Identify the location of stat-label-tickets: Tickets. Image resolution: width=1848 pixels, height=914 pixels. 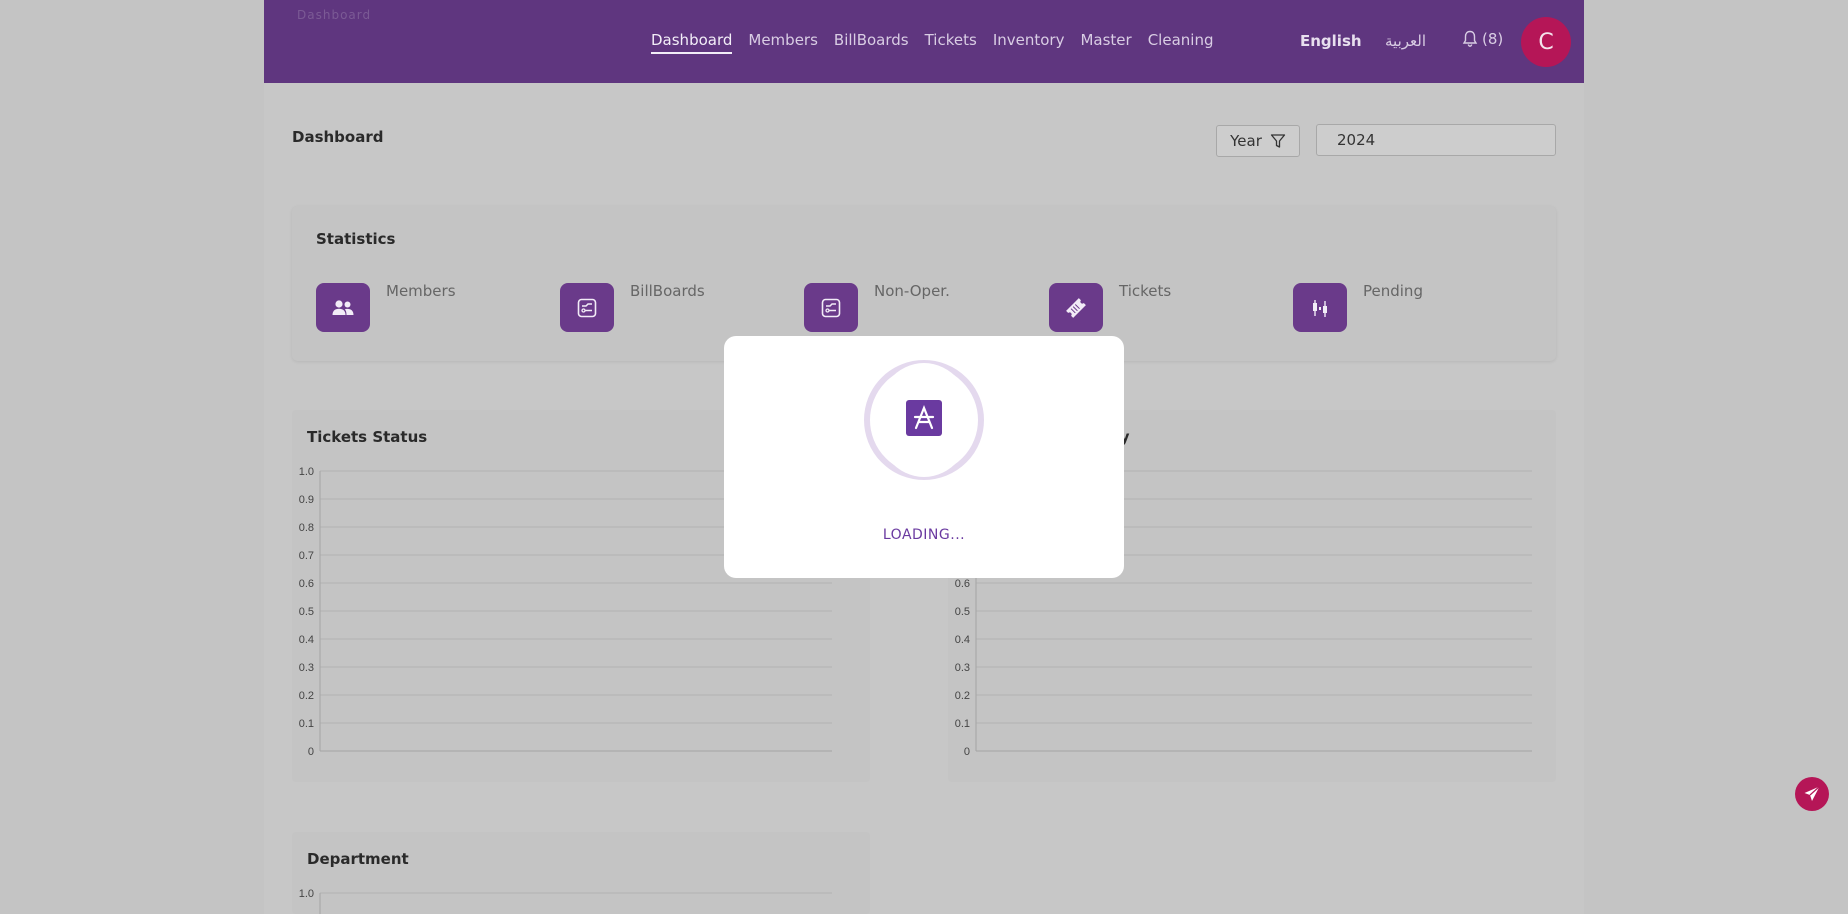
(1145, 291).